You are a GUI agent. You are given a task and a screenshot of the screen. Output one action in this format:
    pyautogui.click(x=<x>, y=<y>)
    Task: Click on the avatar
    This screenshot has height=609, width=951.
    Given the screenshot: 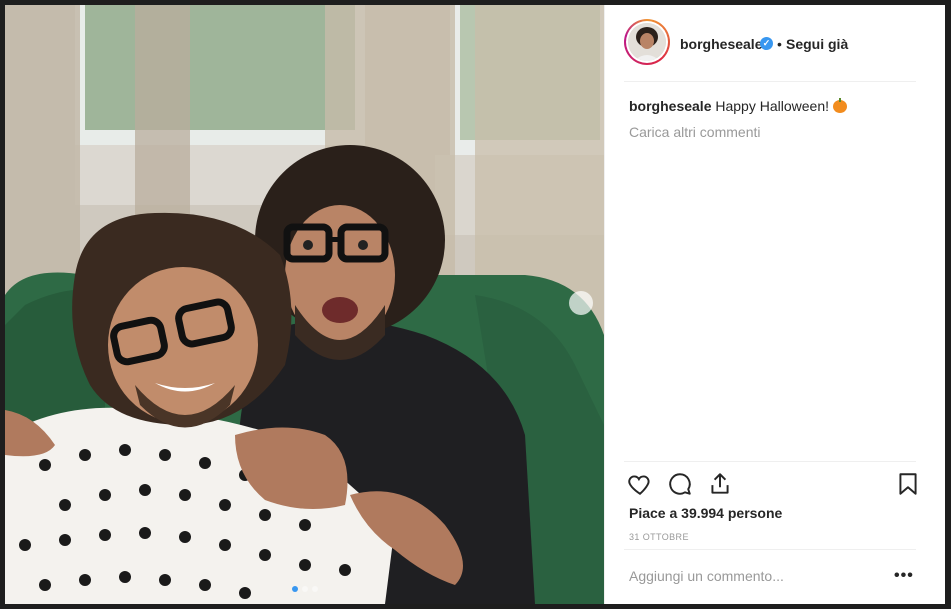 What is the action you would take?
    pyautogui.click(x=647, y=42)
    